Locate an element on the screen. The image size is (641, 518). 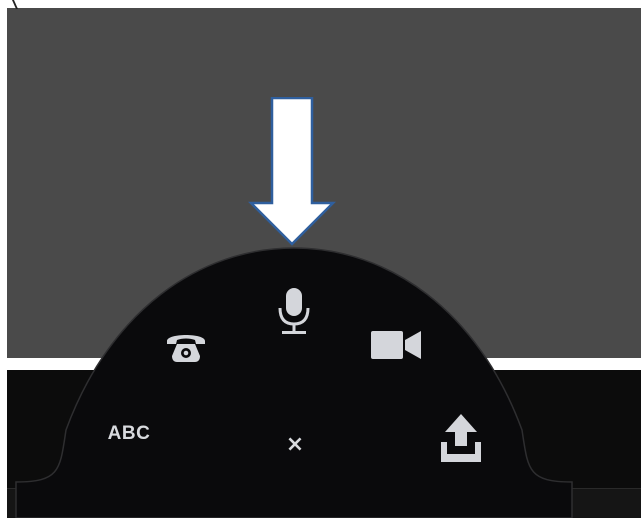
phone-button is located at coordinates (186, 347).